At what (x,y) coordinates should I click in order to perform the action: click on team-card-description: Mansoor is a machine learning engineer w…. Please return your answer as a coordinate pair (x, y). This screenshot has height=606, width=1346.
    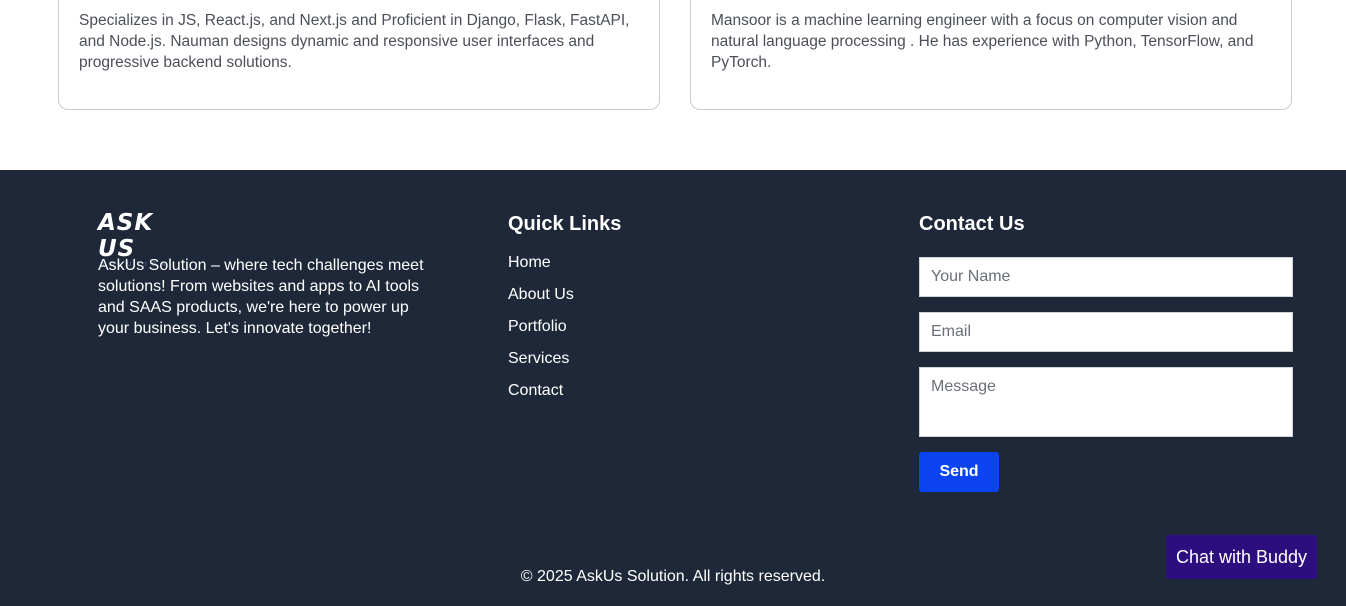
    Looking at the image, I should click on (982, 41).